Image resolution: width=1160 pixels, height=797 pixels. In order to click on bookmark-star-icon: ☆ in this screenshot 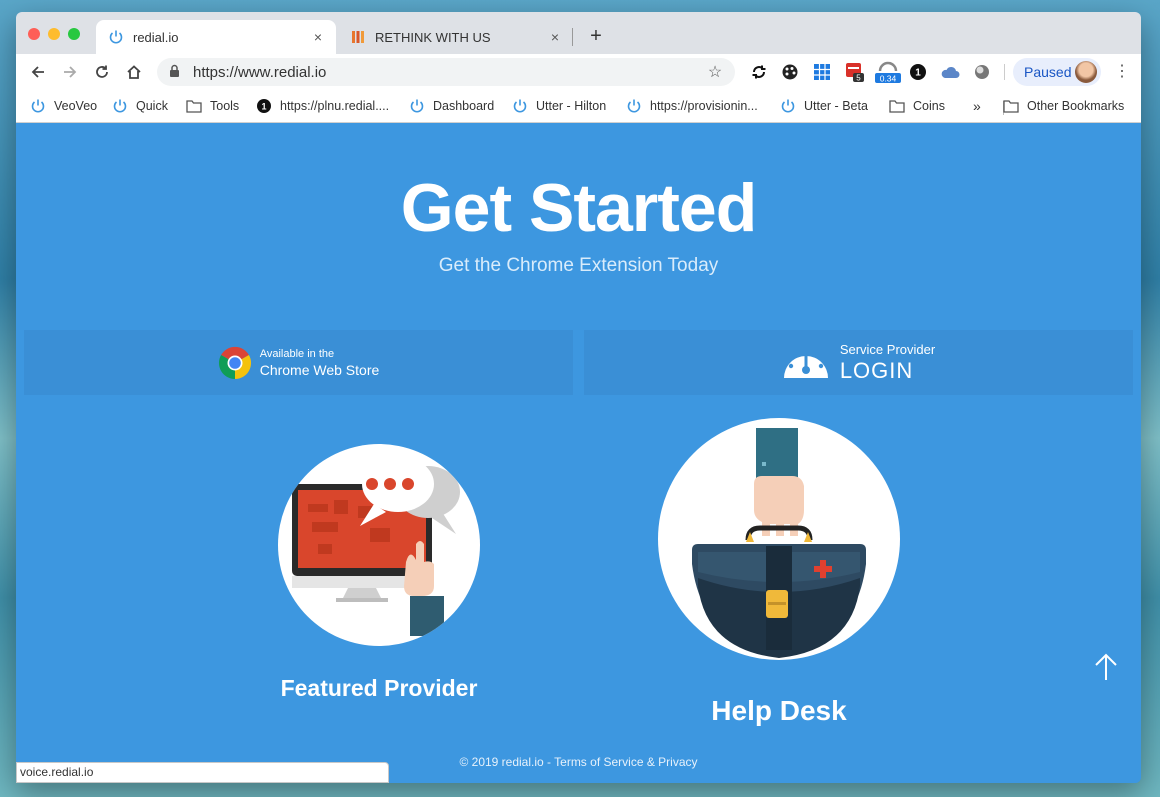, I will do `click(715, 72)`.